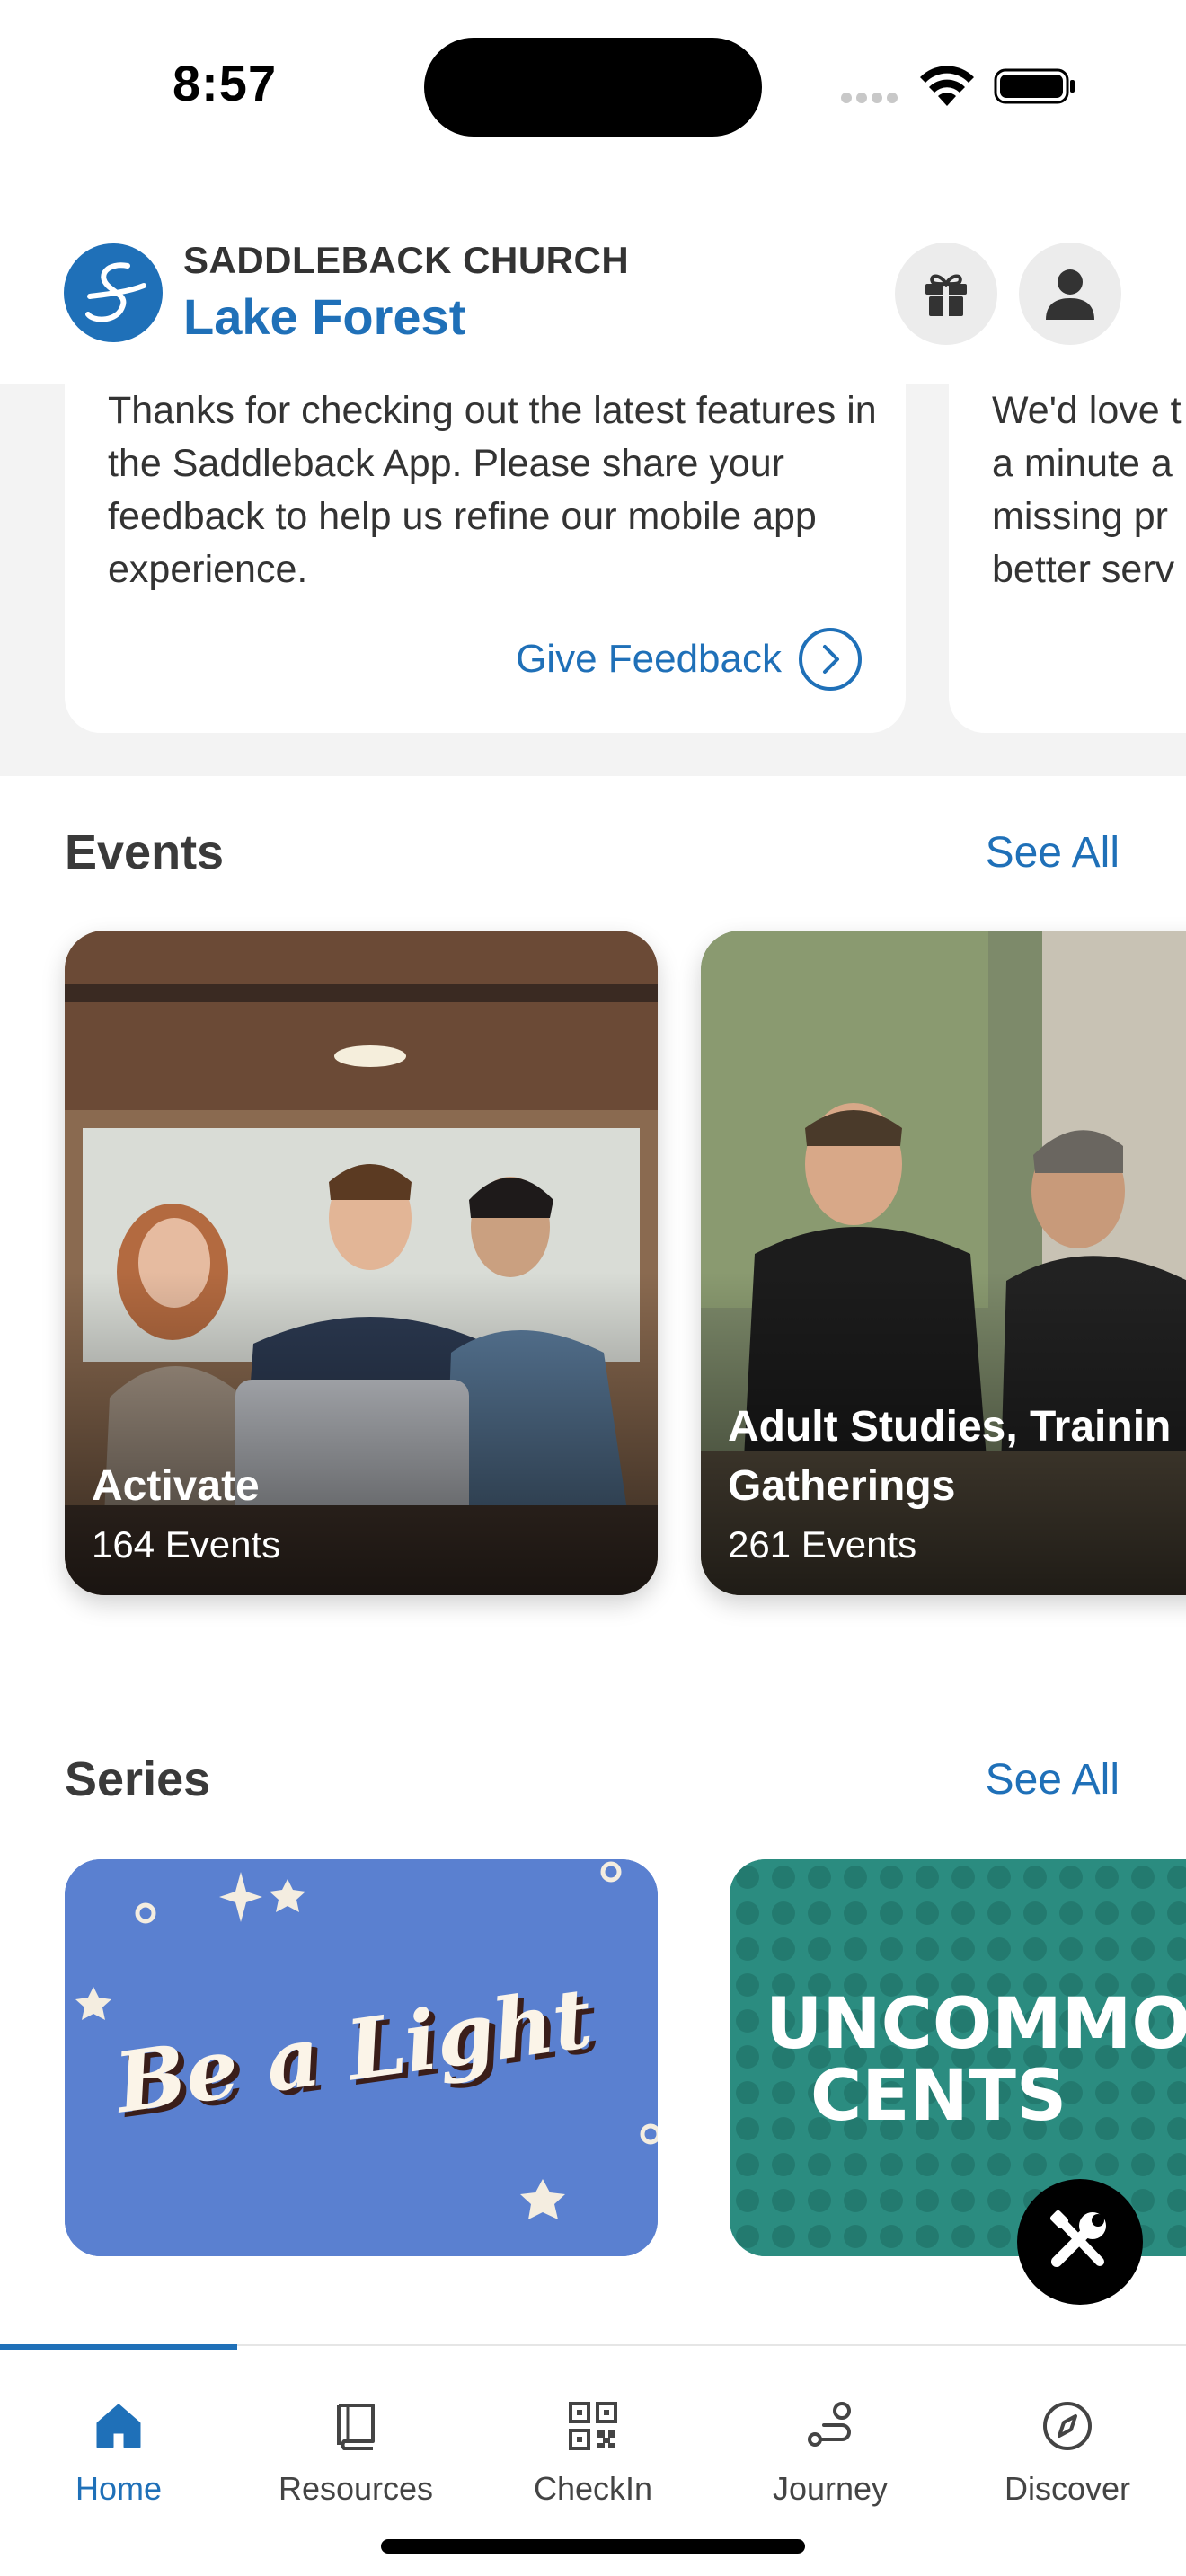 This screenshot has width=1186, height=2576. What do you see at coordinates (649, 659) in the screenshot?
I see `give-feedback-label: Give Feedback` at bounding box center [649, 659].